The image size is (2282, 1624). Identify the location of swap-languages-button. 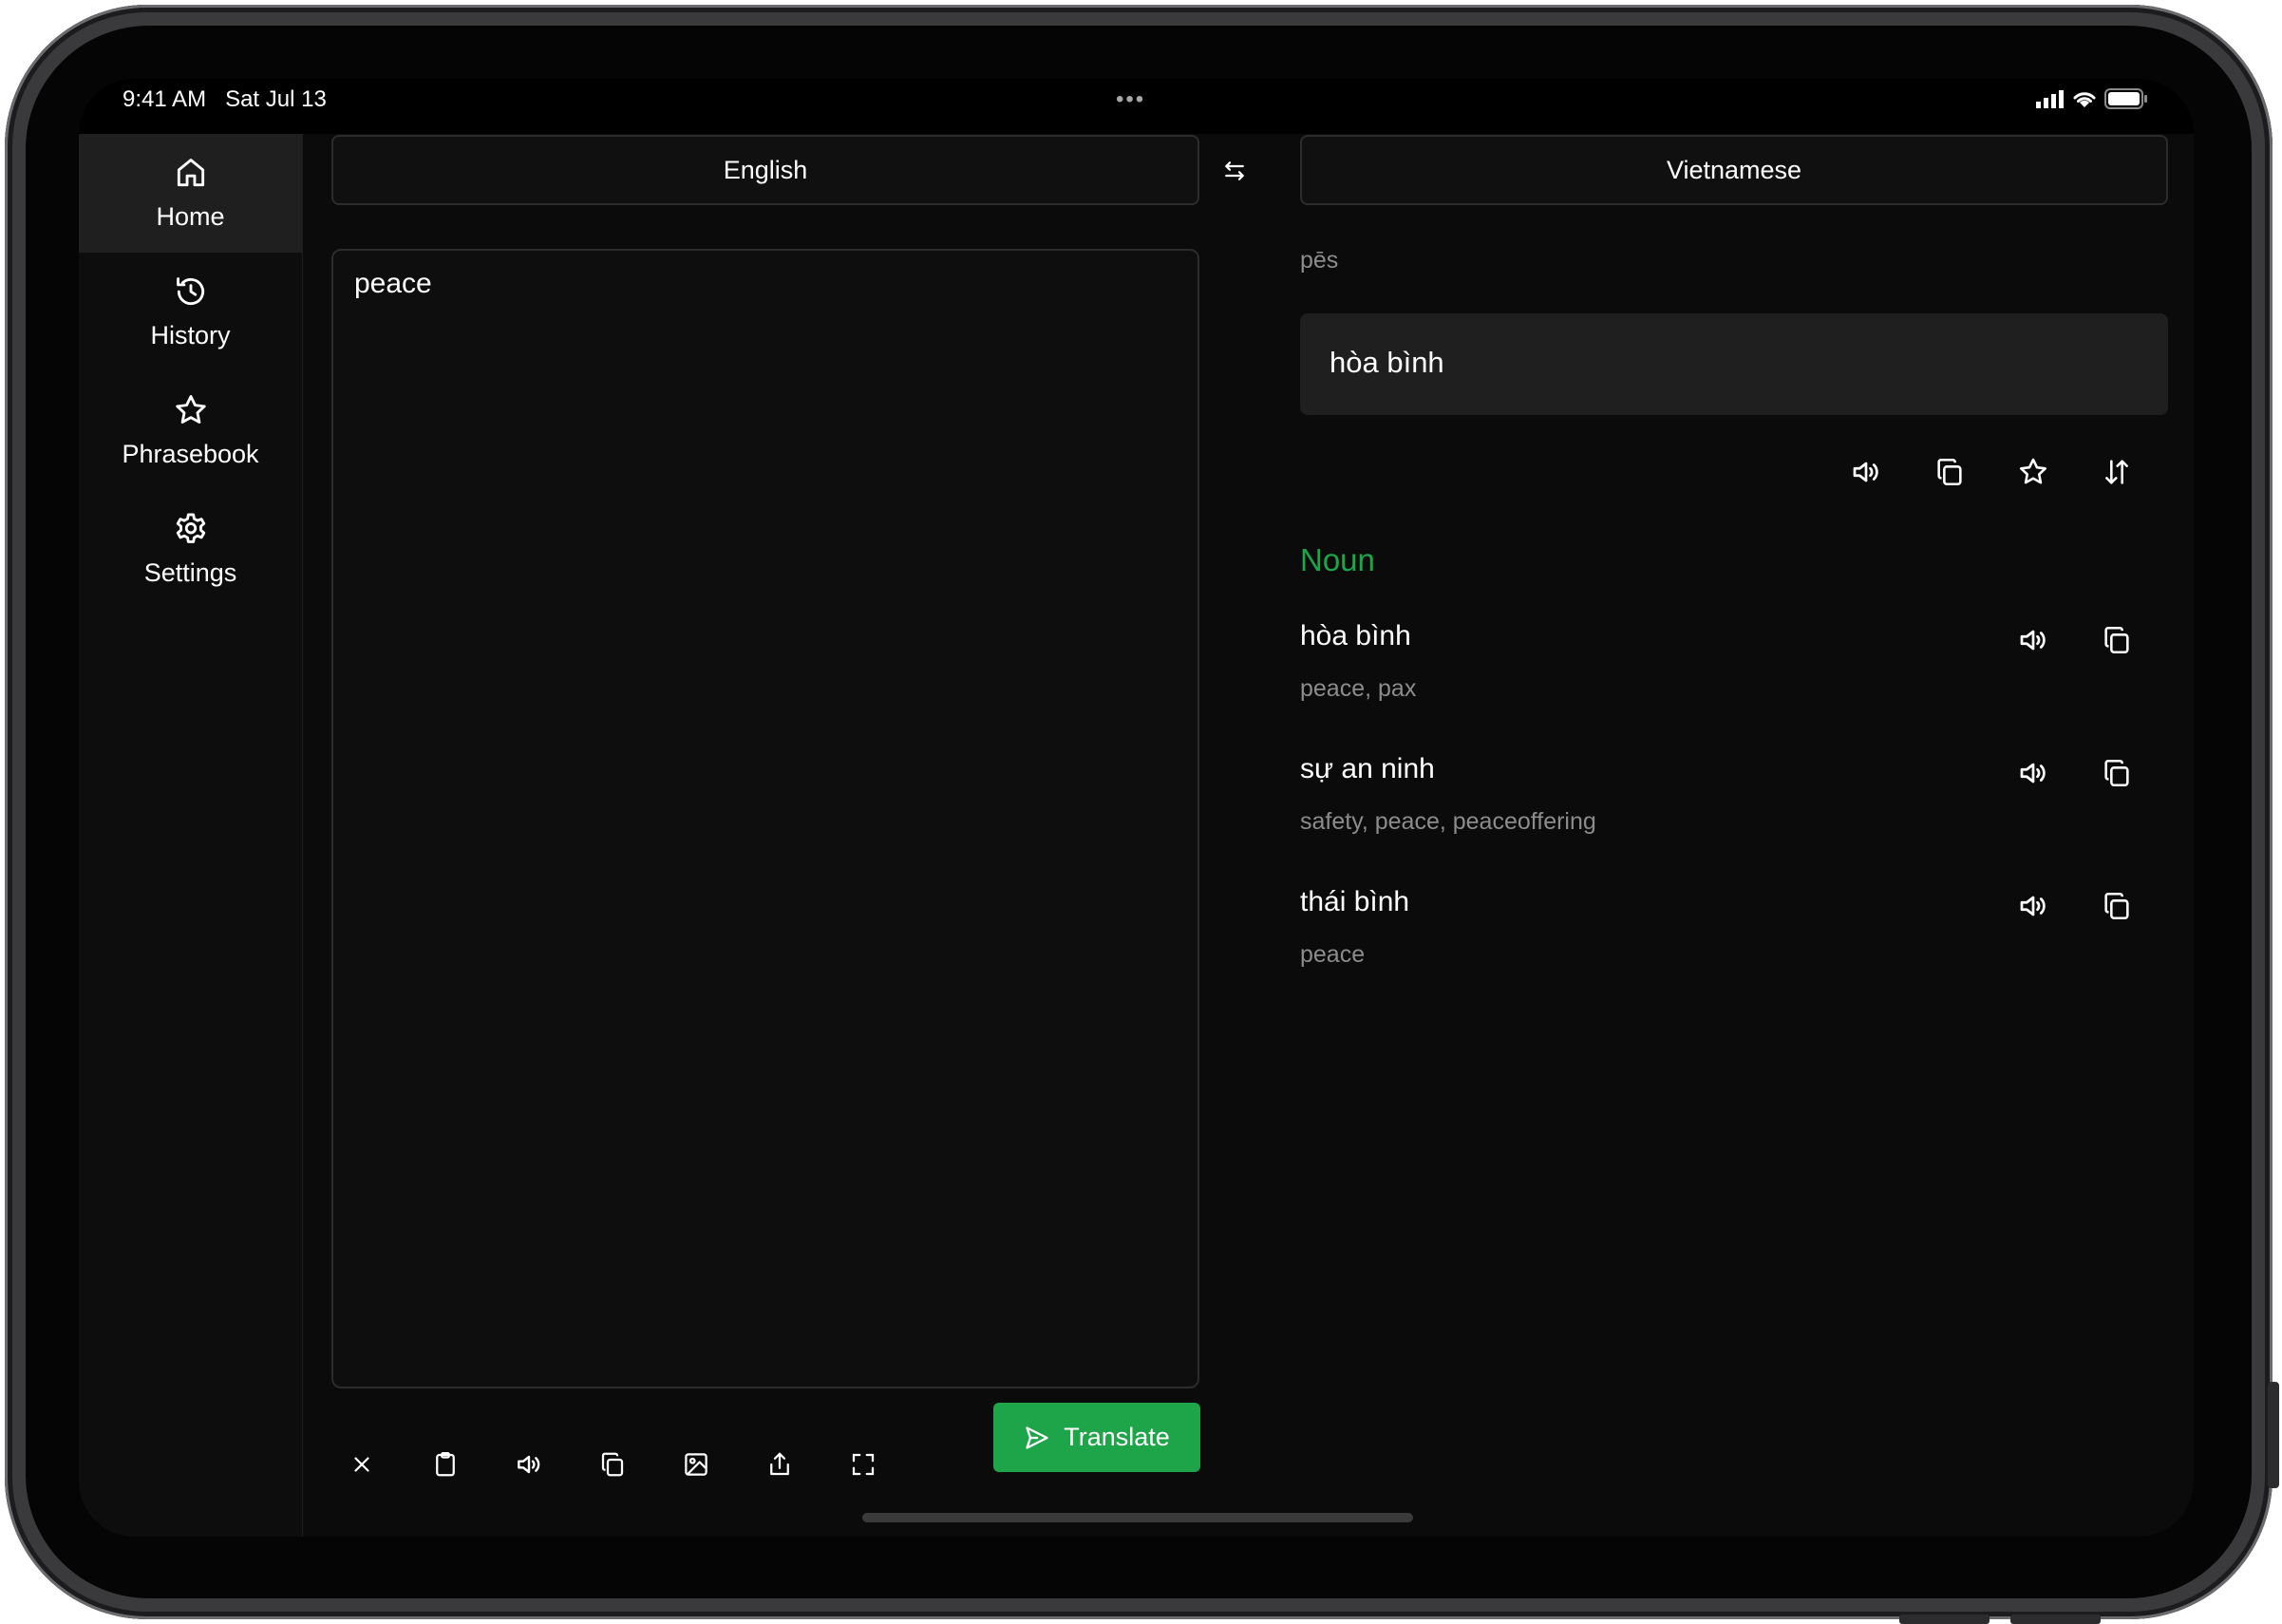
(1234, 171).